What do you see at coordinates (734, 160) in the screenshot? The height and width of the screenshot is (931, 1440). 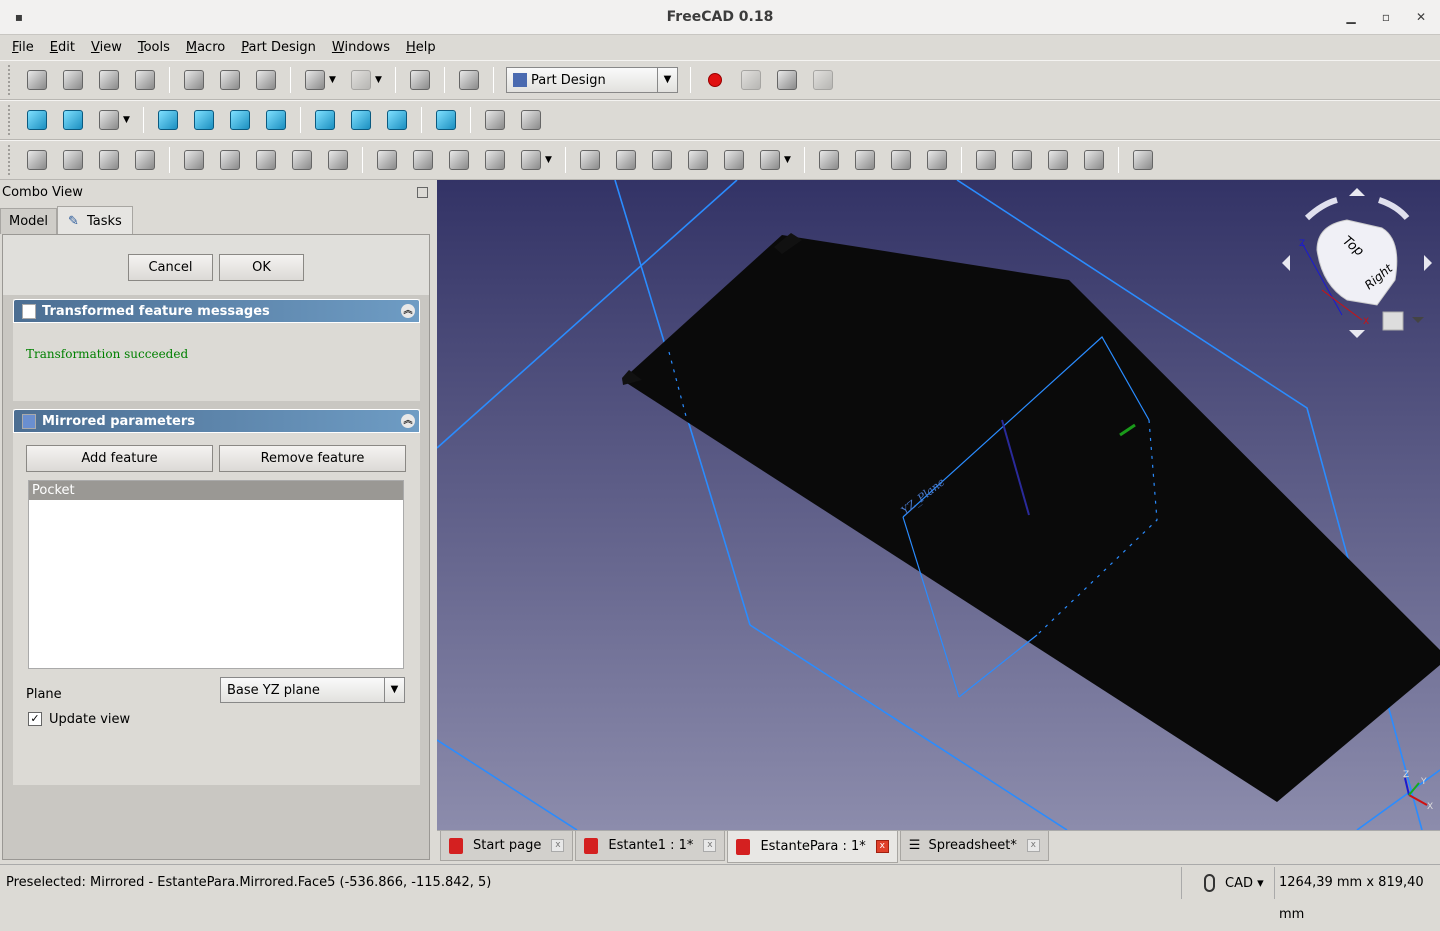 I see `subtractive-pipe-icon` at bounding box center [734, 160].